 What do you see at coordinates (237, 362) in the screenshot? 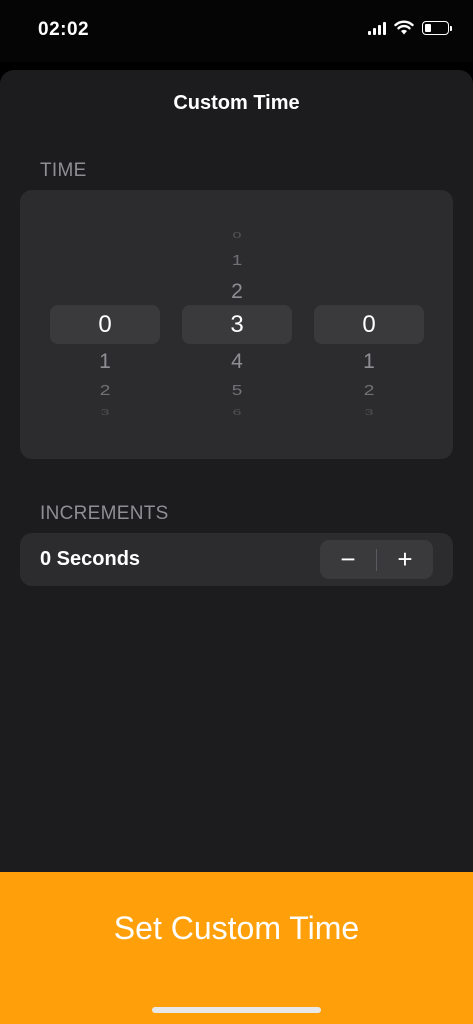
I see `picker-option: 4` at bounding box center [237, 362].